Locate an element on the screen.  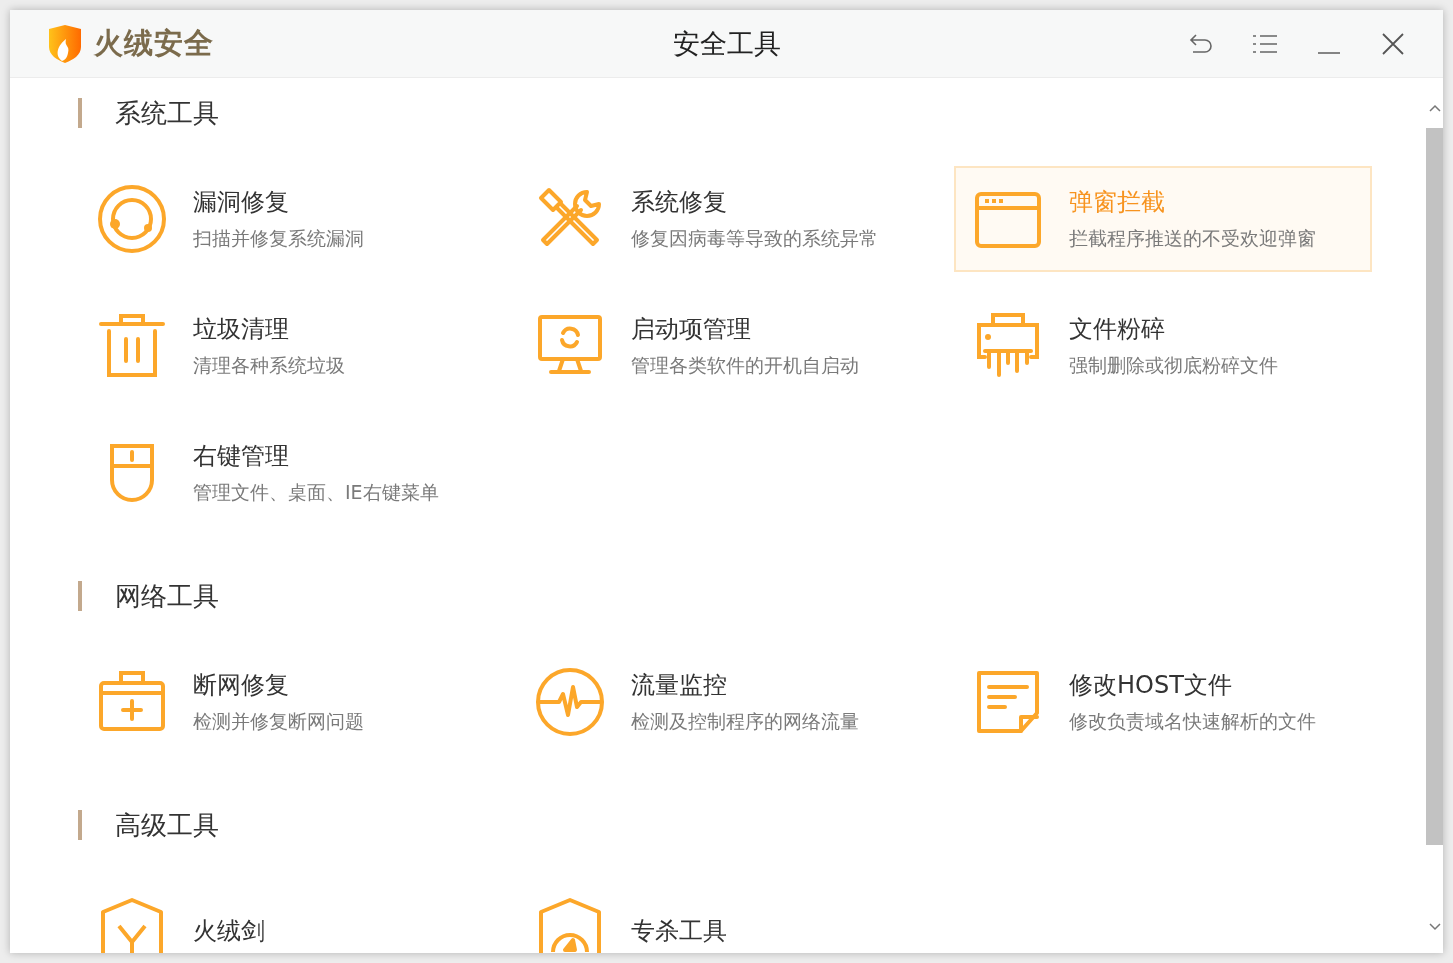
tool-description: 检测及控制程序的网络流量 is located at coordinates (745, 721).